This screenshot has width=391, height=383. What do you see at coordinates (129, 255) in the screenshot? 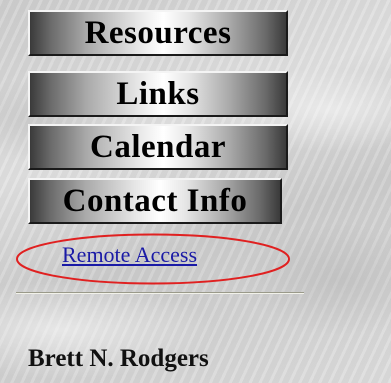
I see `remote-access-link: Remote Access` at bounding box center [129, 255].